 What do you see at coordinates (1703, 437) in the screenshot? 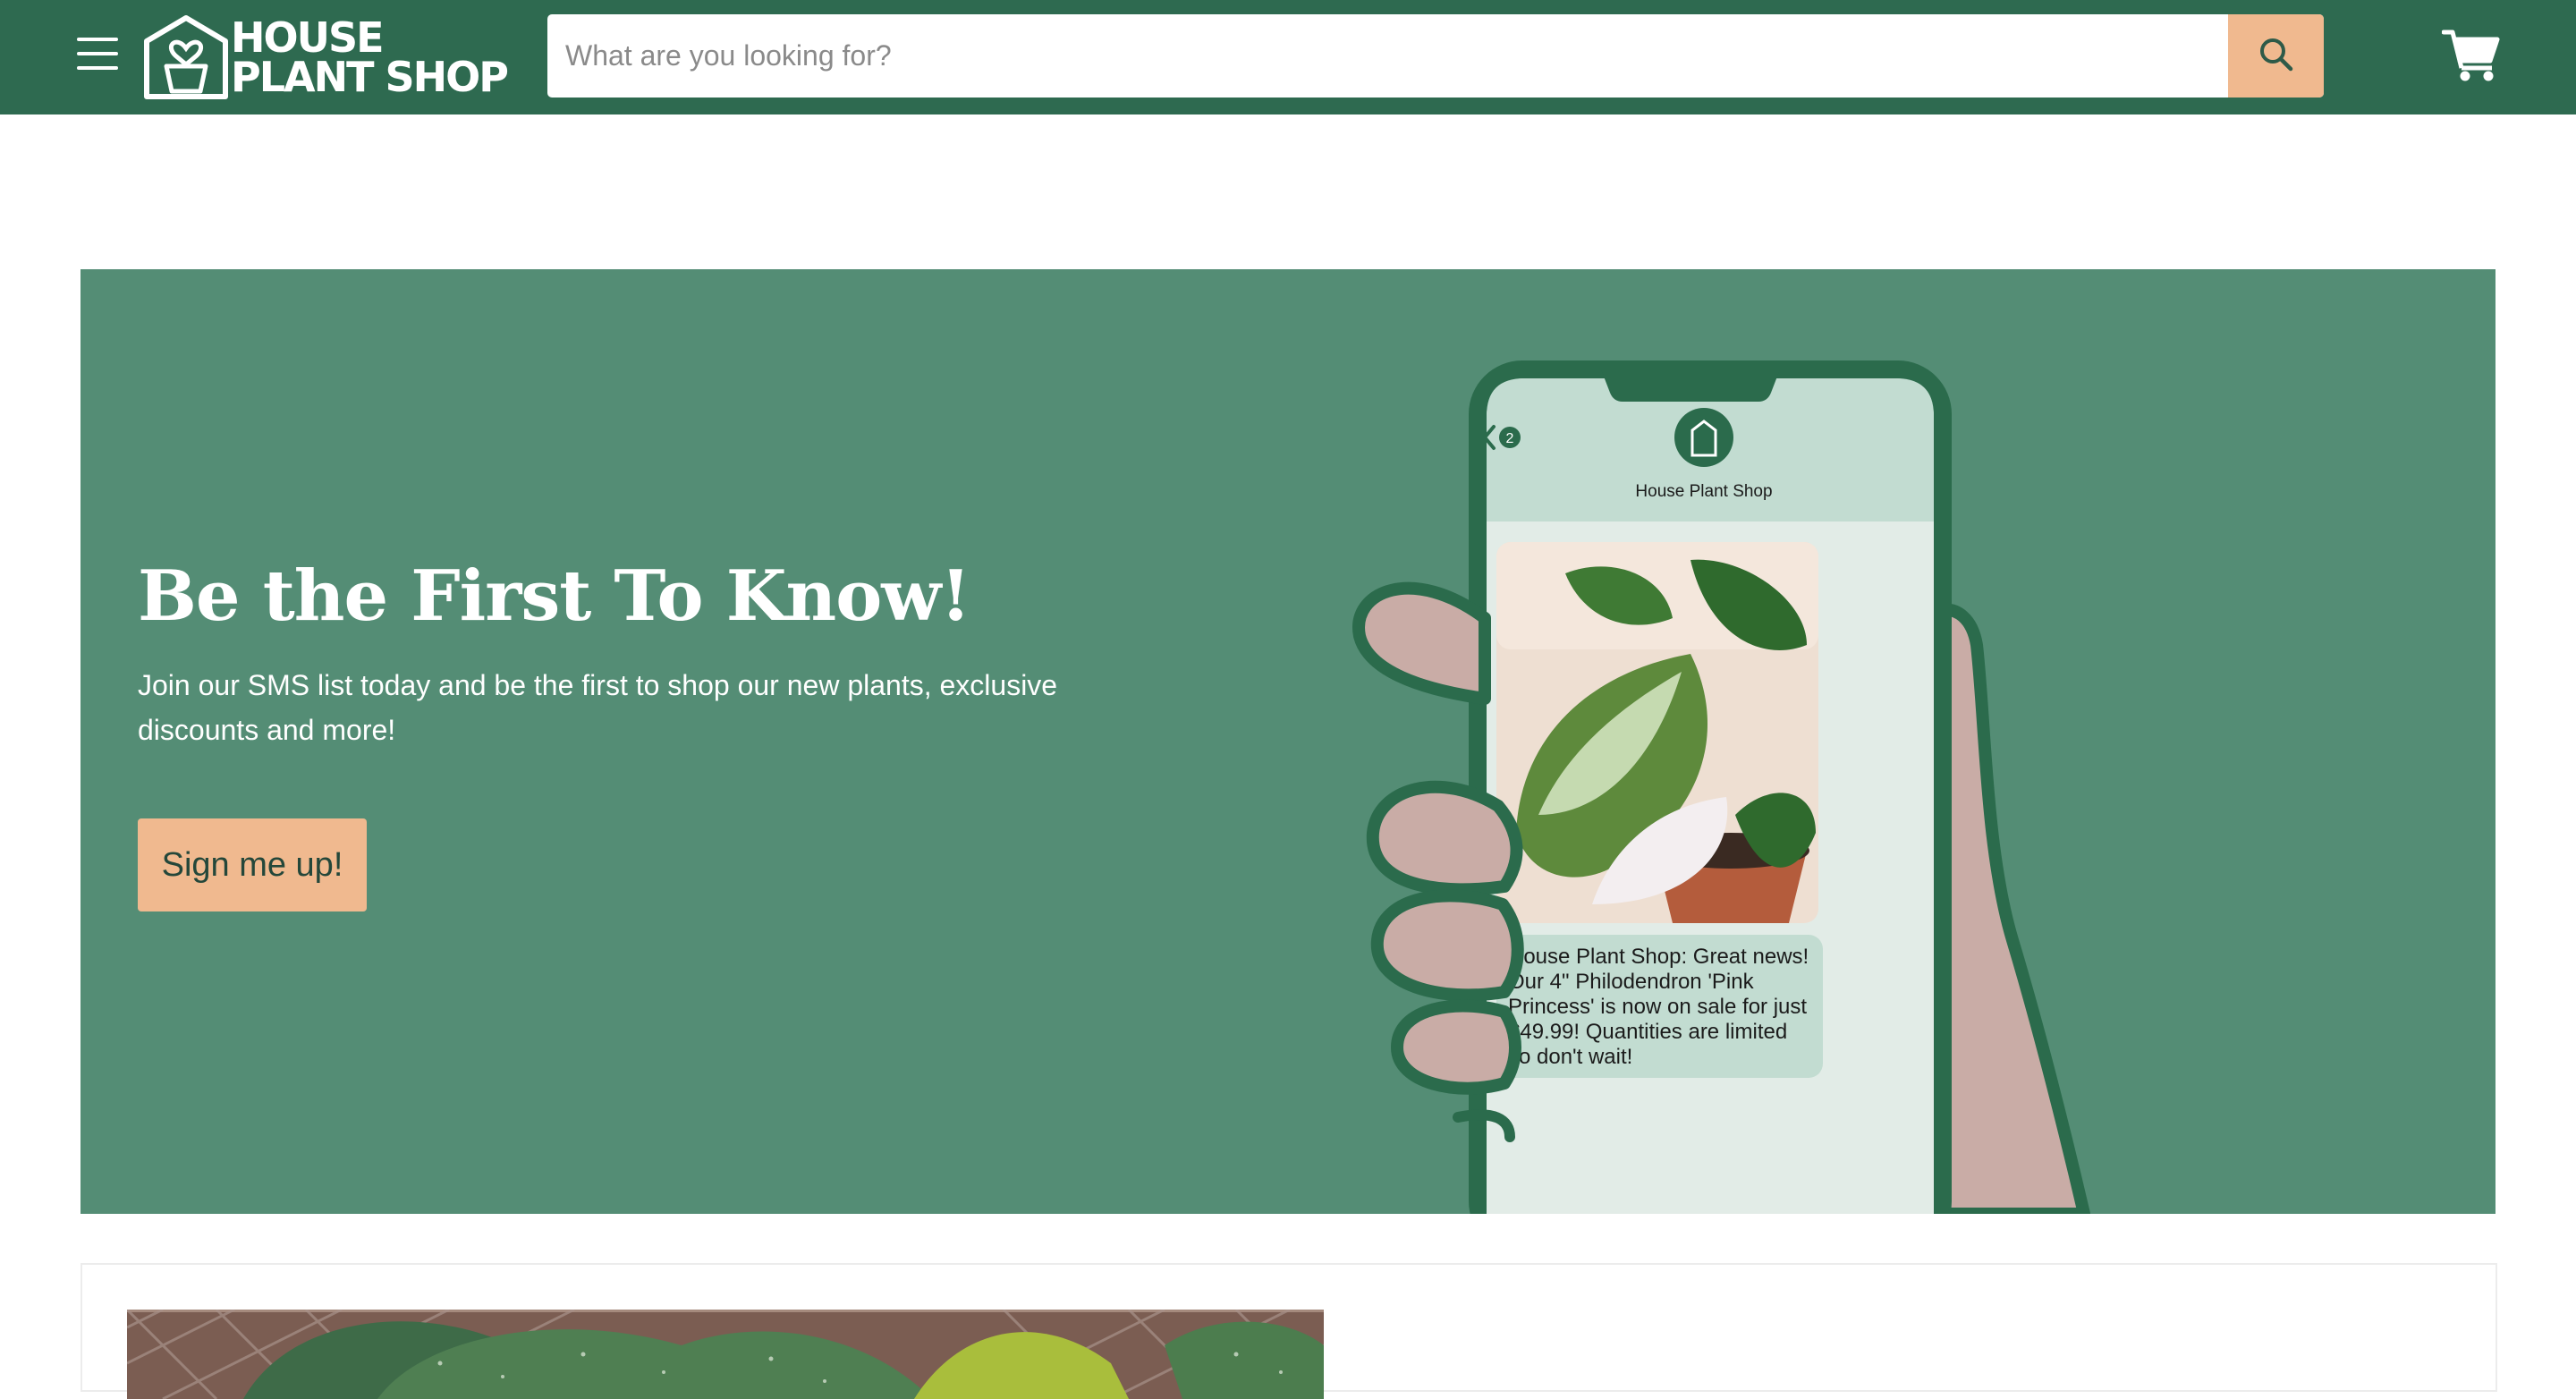
I see `contact-avatar` at bounding box center [1703, 437].